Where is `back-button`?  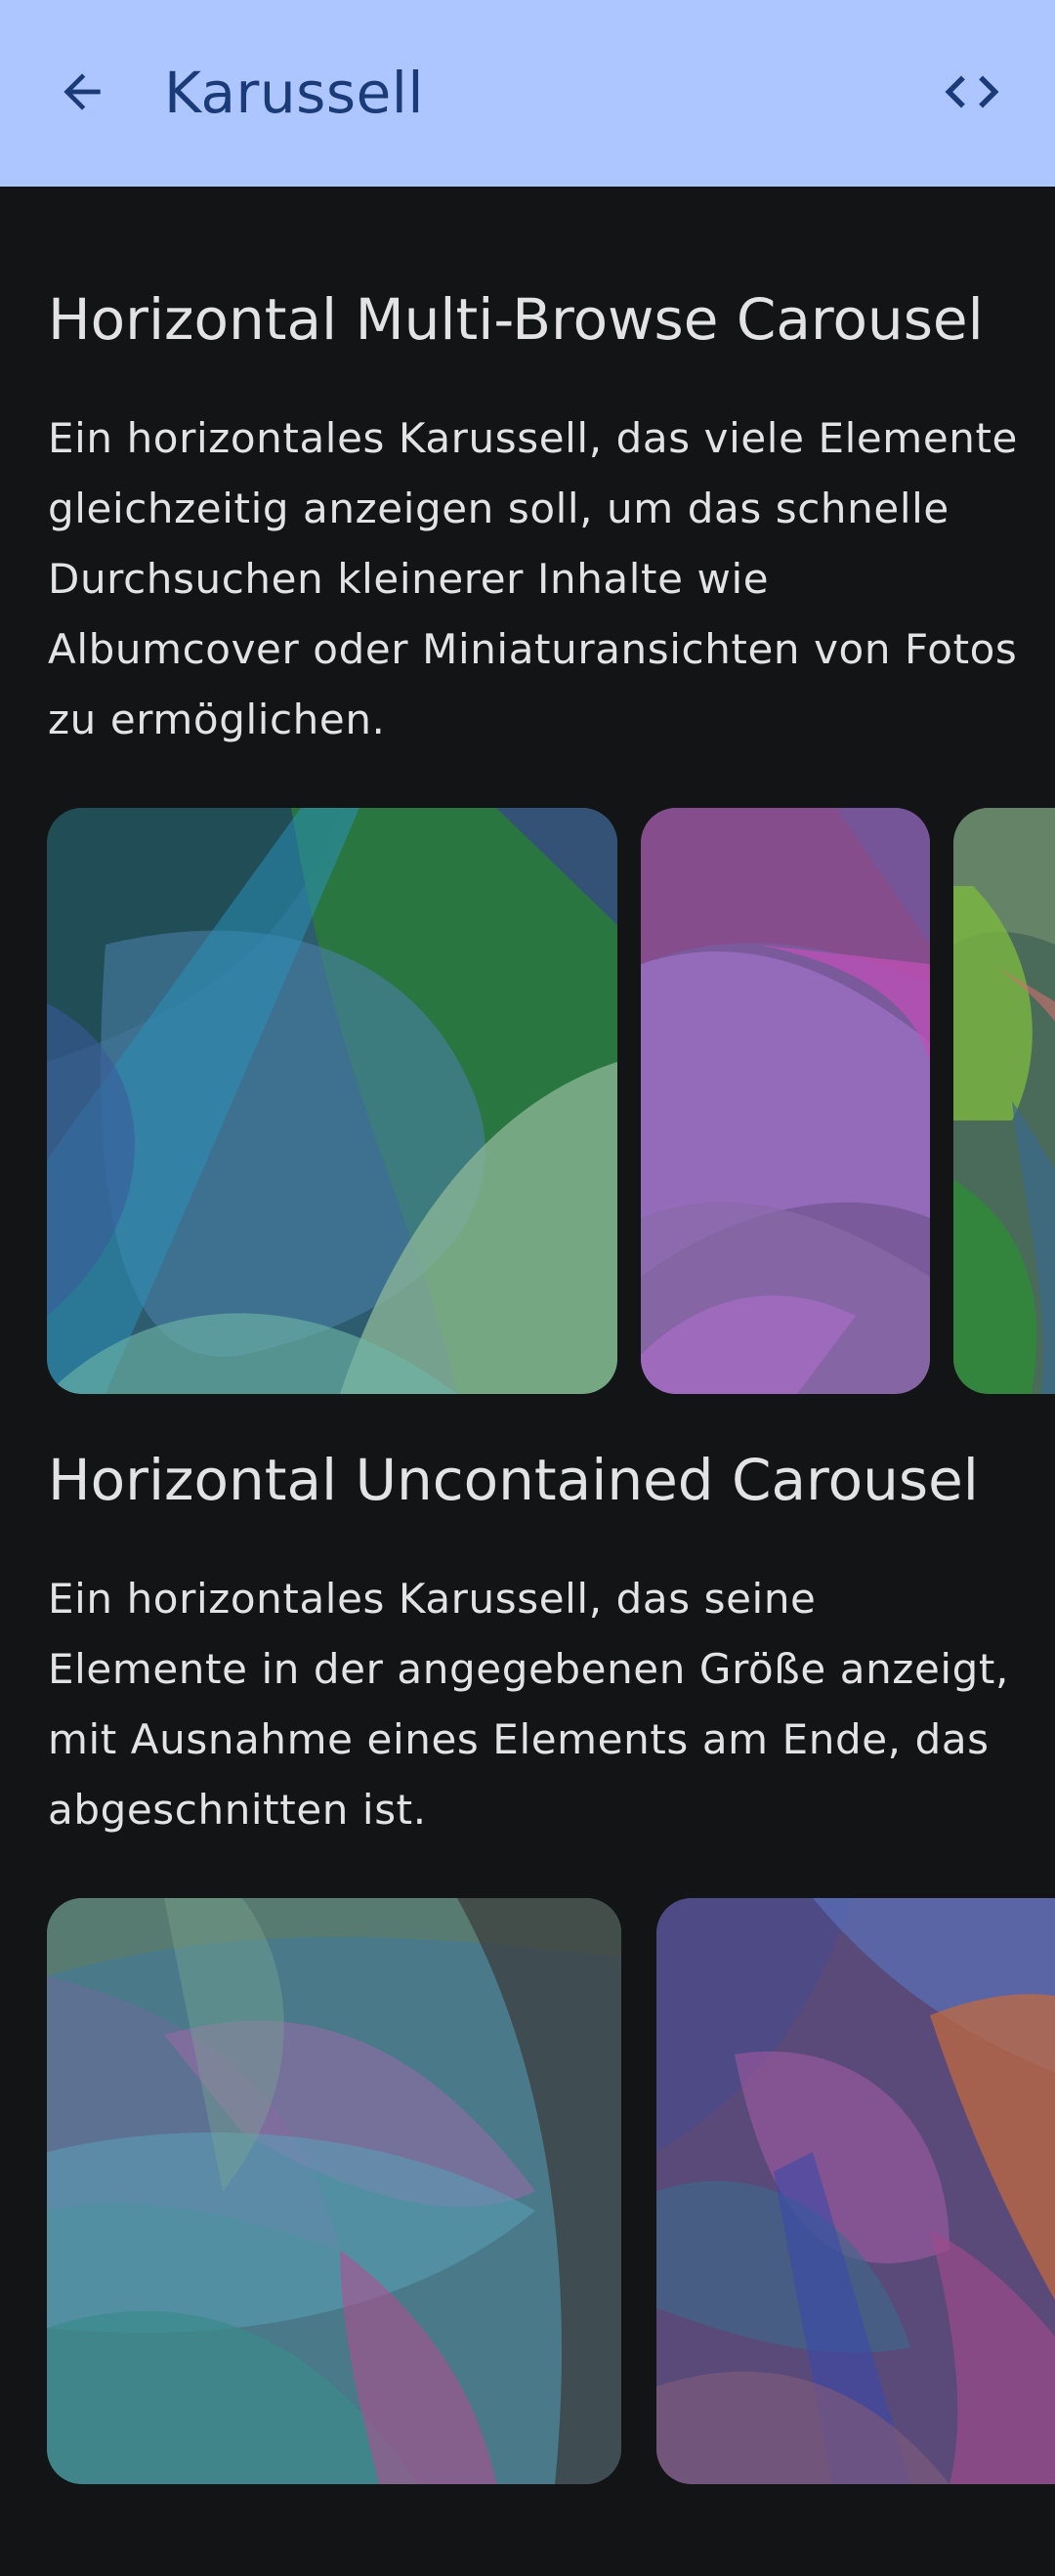
back-button is located at coordinates (82, 92).